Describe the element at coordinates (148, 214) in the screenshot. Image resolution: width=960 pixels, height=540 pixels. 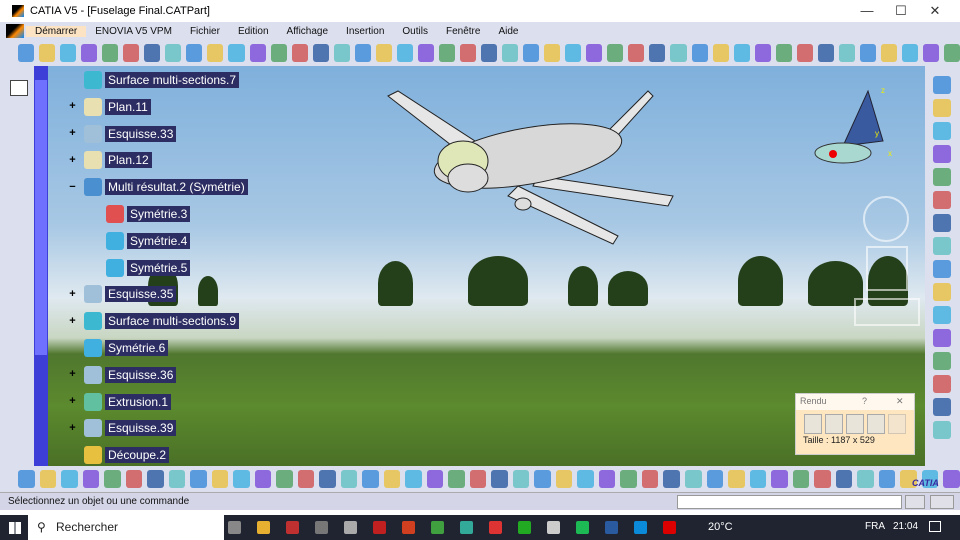
I see `tree-item: Symétrie.3` at that location.